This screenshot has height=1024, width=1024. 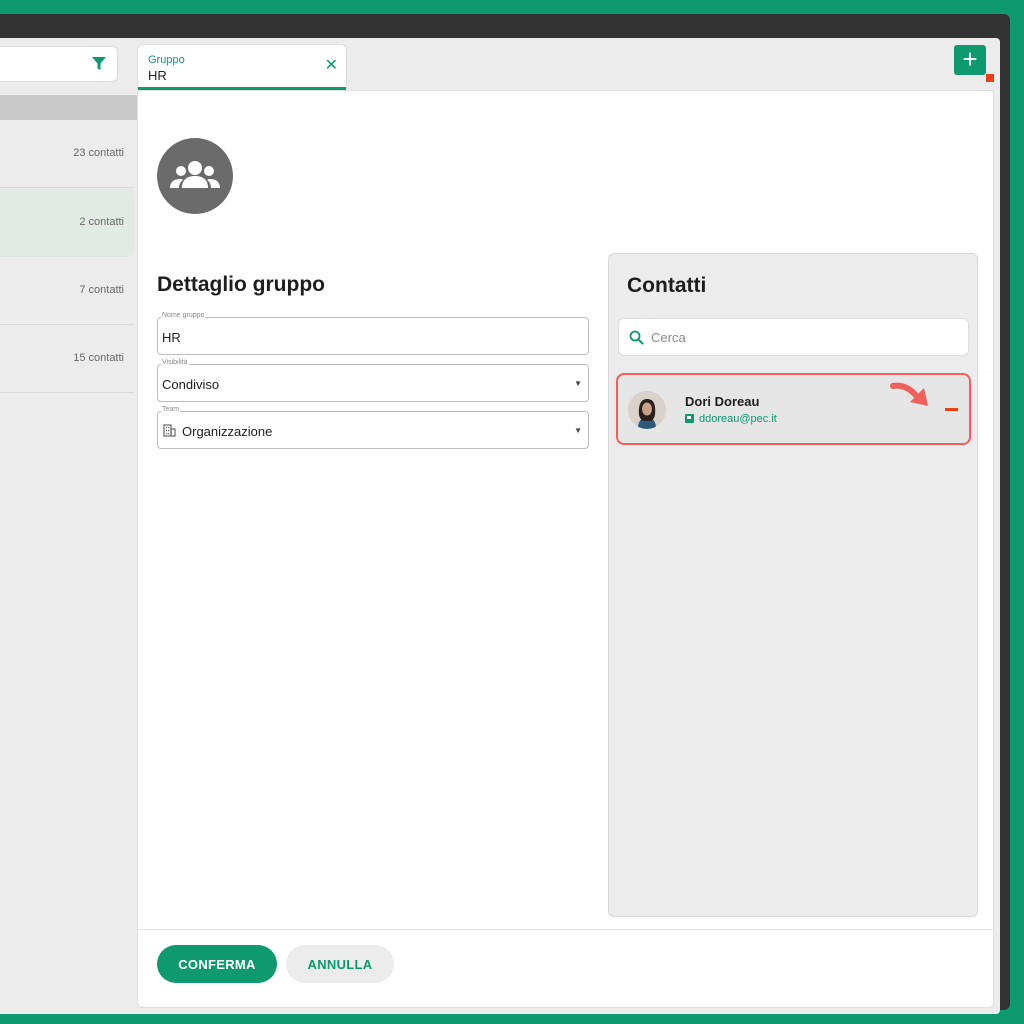 What do you see at coordinates (67, 291) in the screenshot?
I see `group-row: 7 contatti` at bounding box center [67, 291].